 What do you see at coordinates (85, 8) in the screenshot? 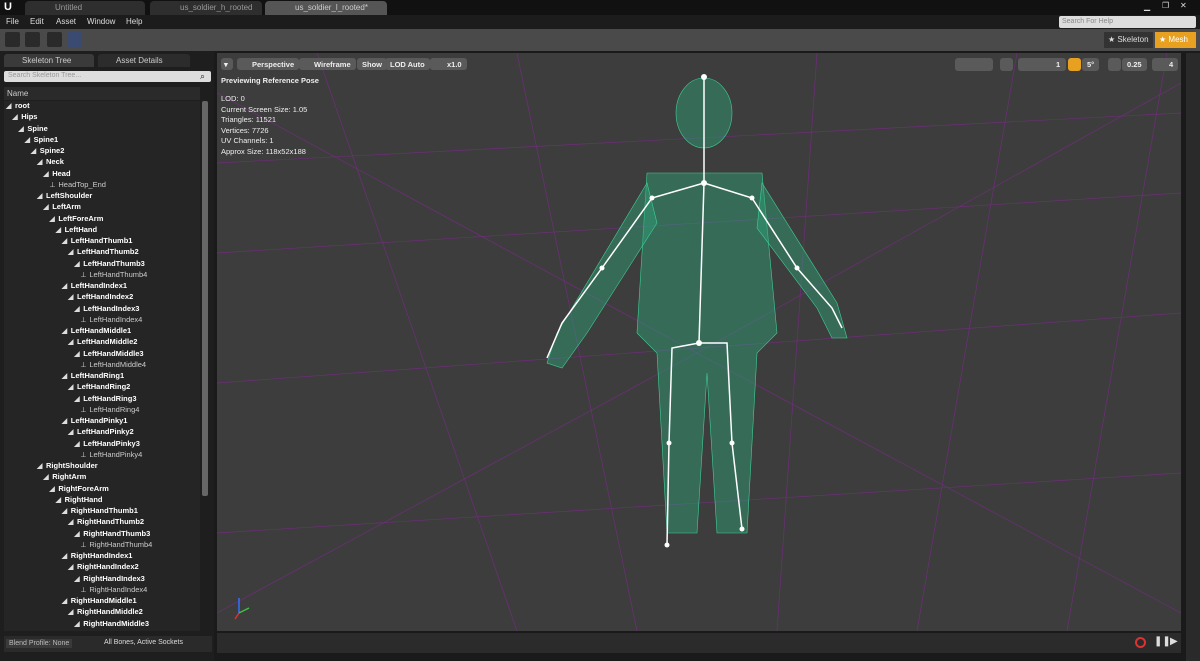
I see `tab-untitled: Untitled` at bounding box center [85, 8].